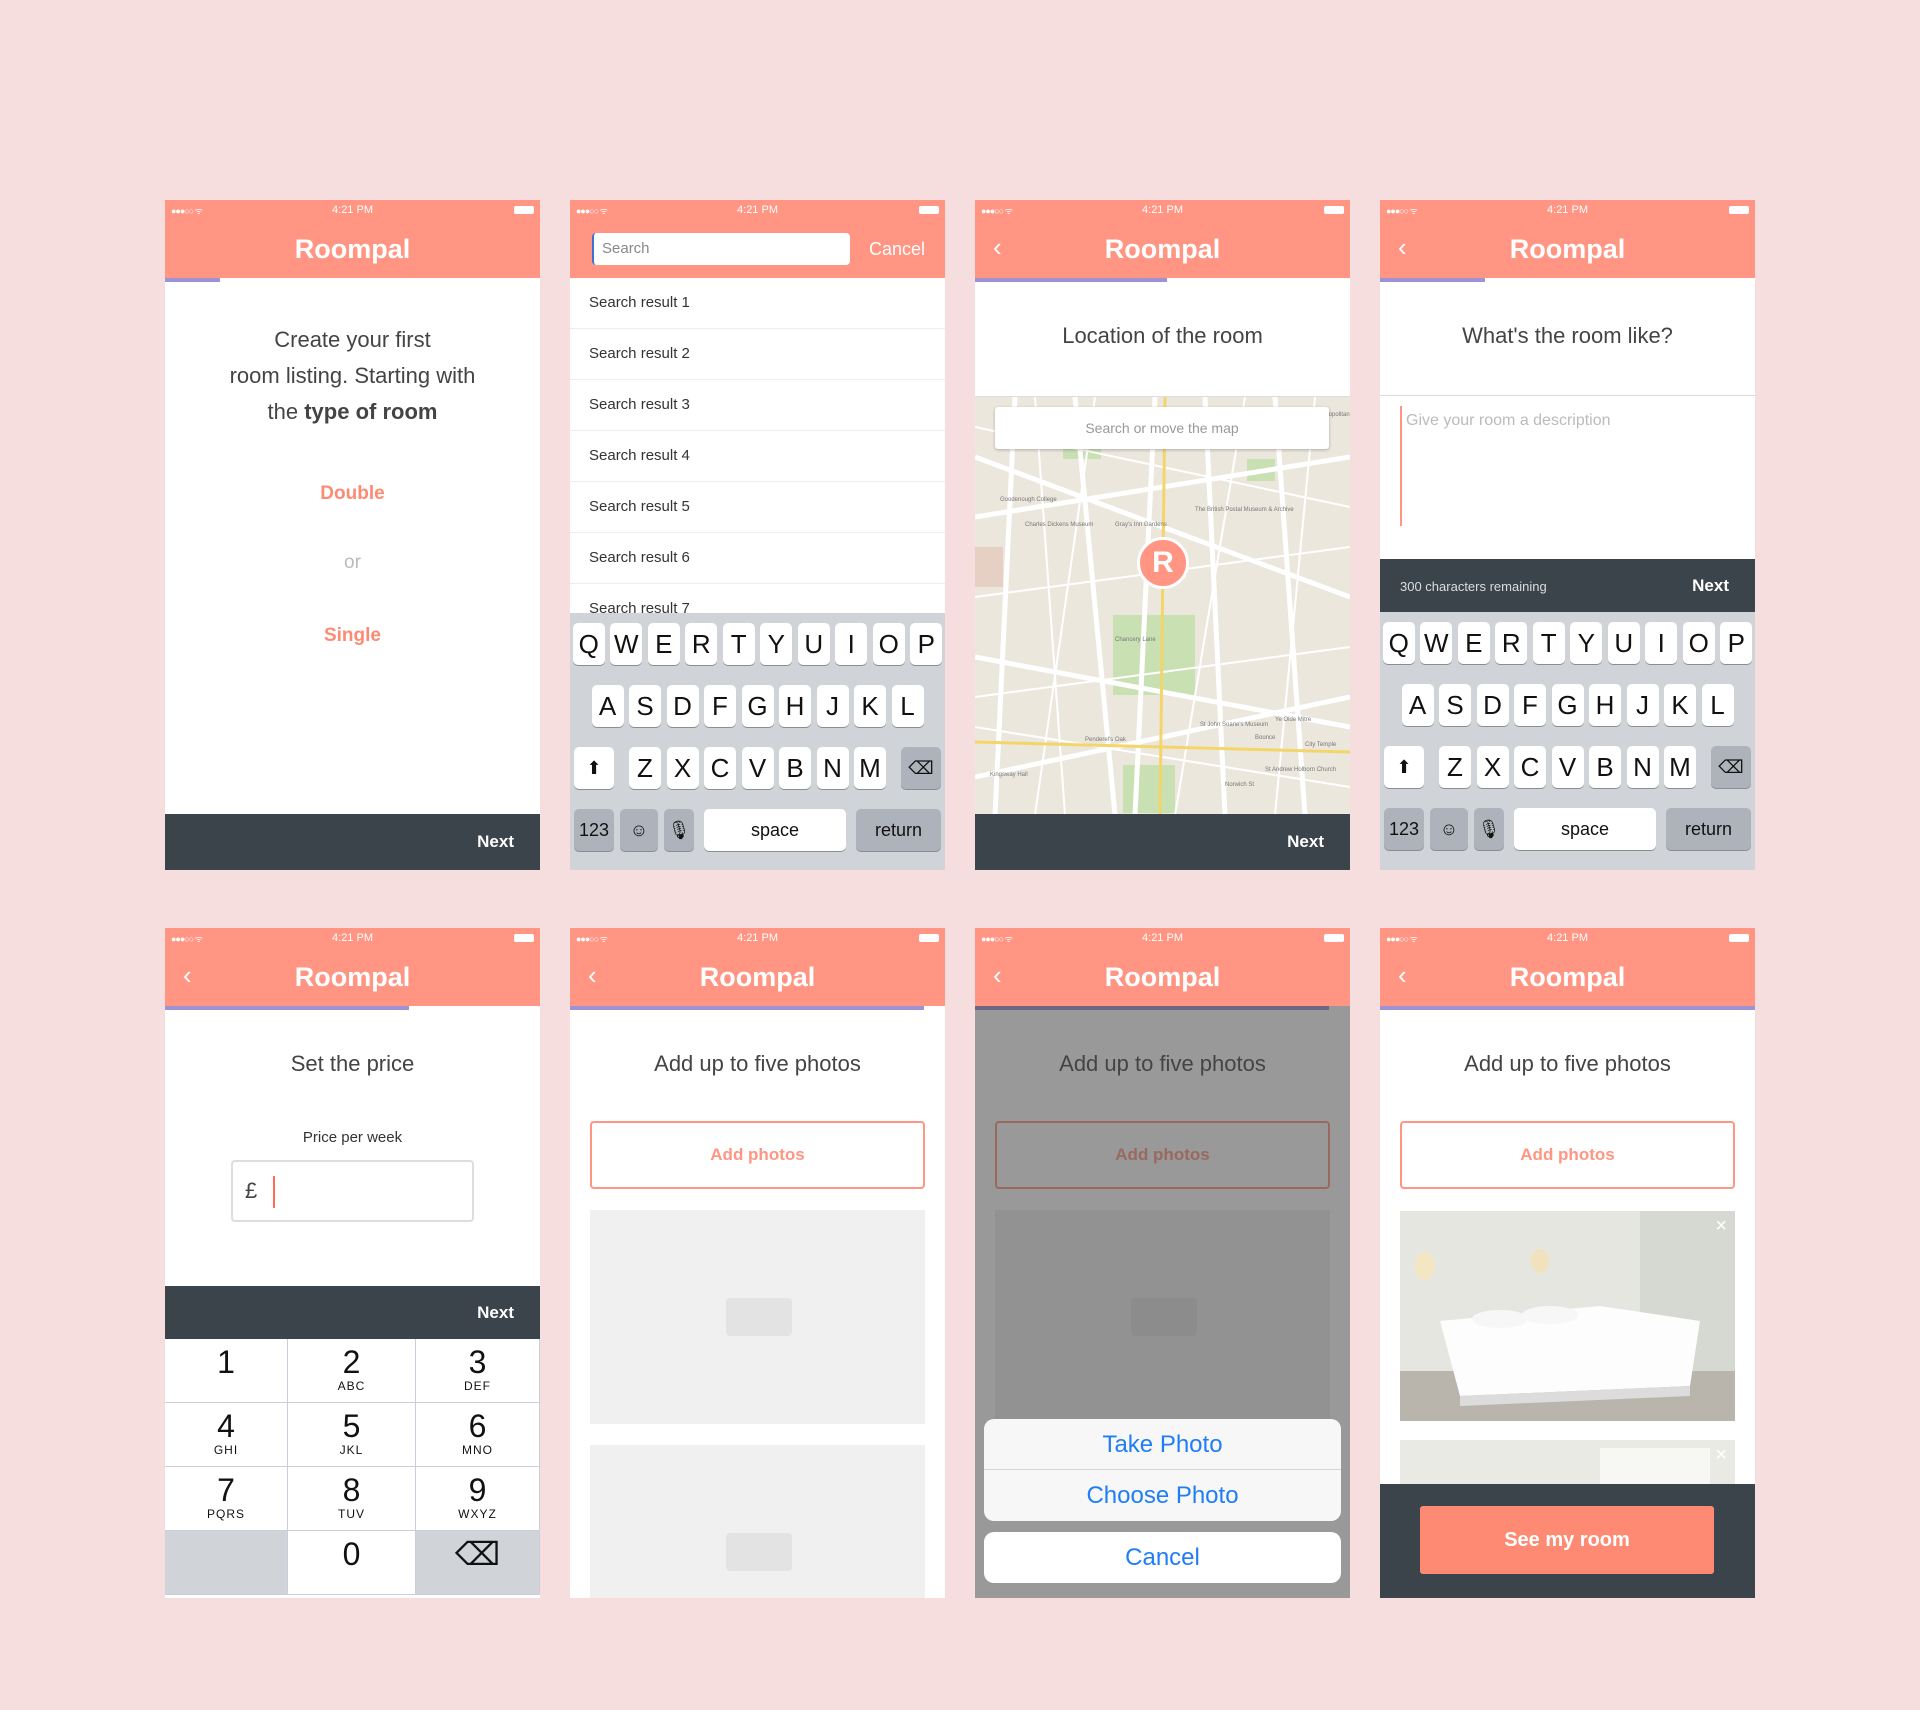  I want to click on see-my-room-button: See my room, so click(1567, 1540).